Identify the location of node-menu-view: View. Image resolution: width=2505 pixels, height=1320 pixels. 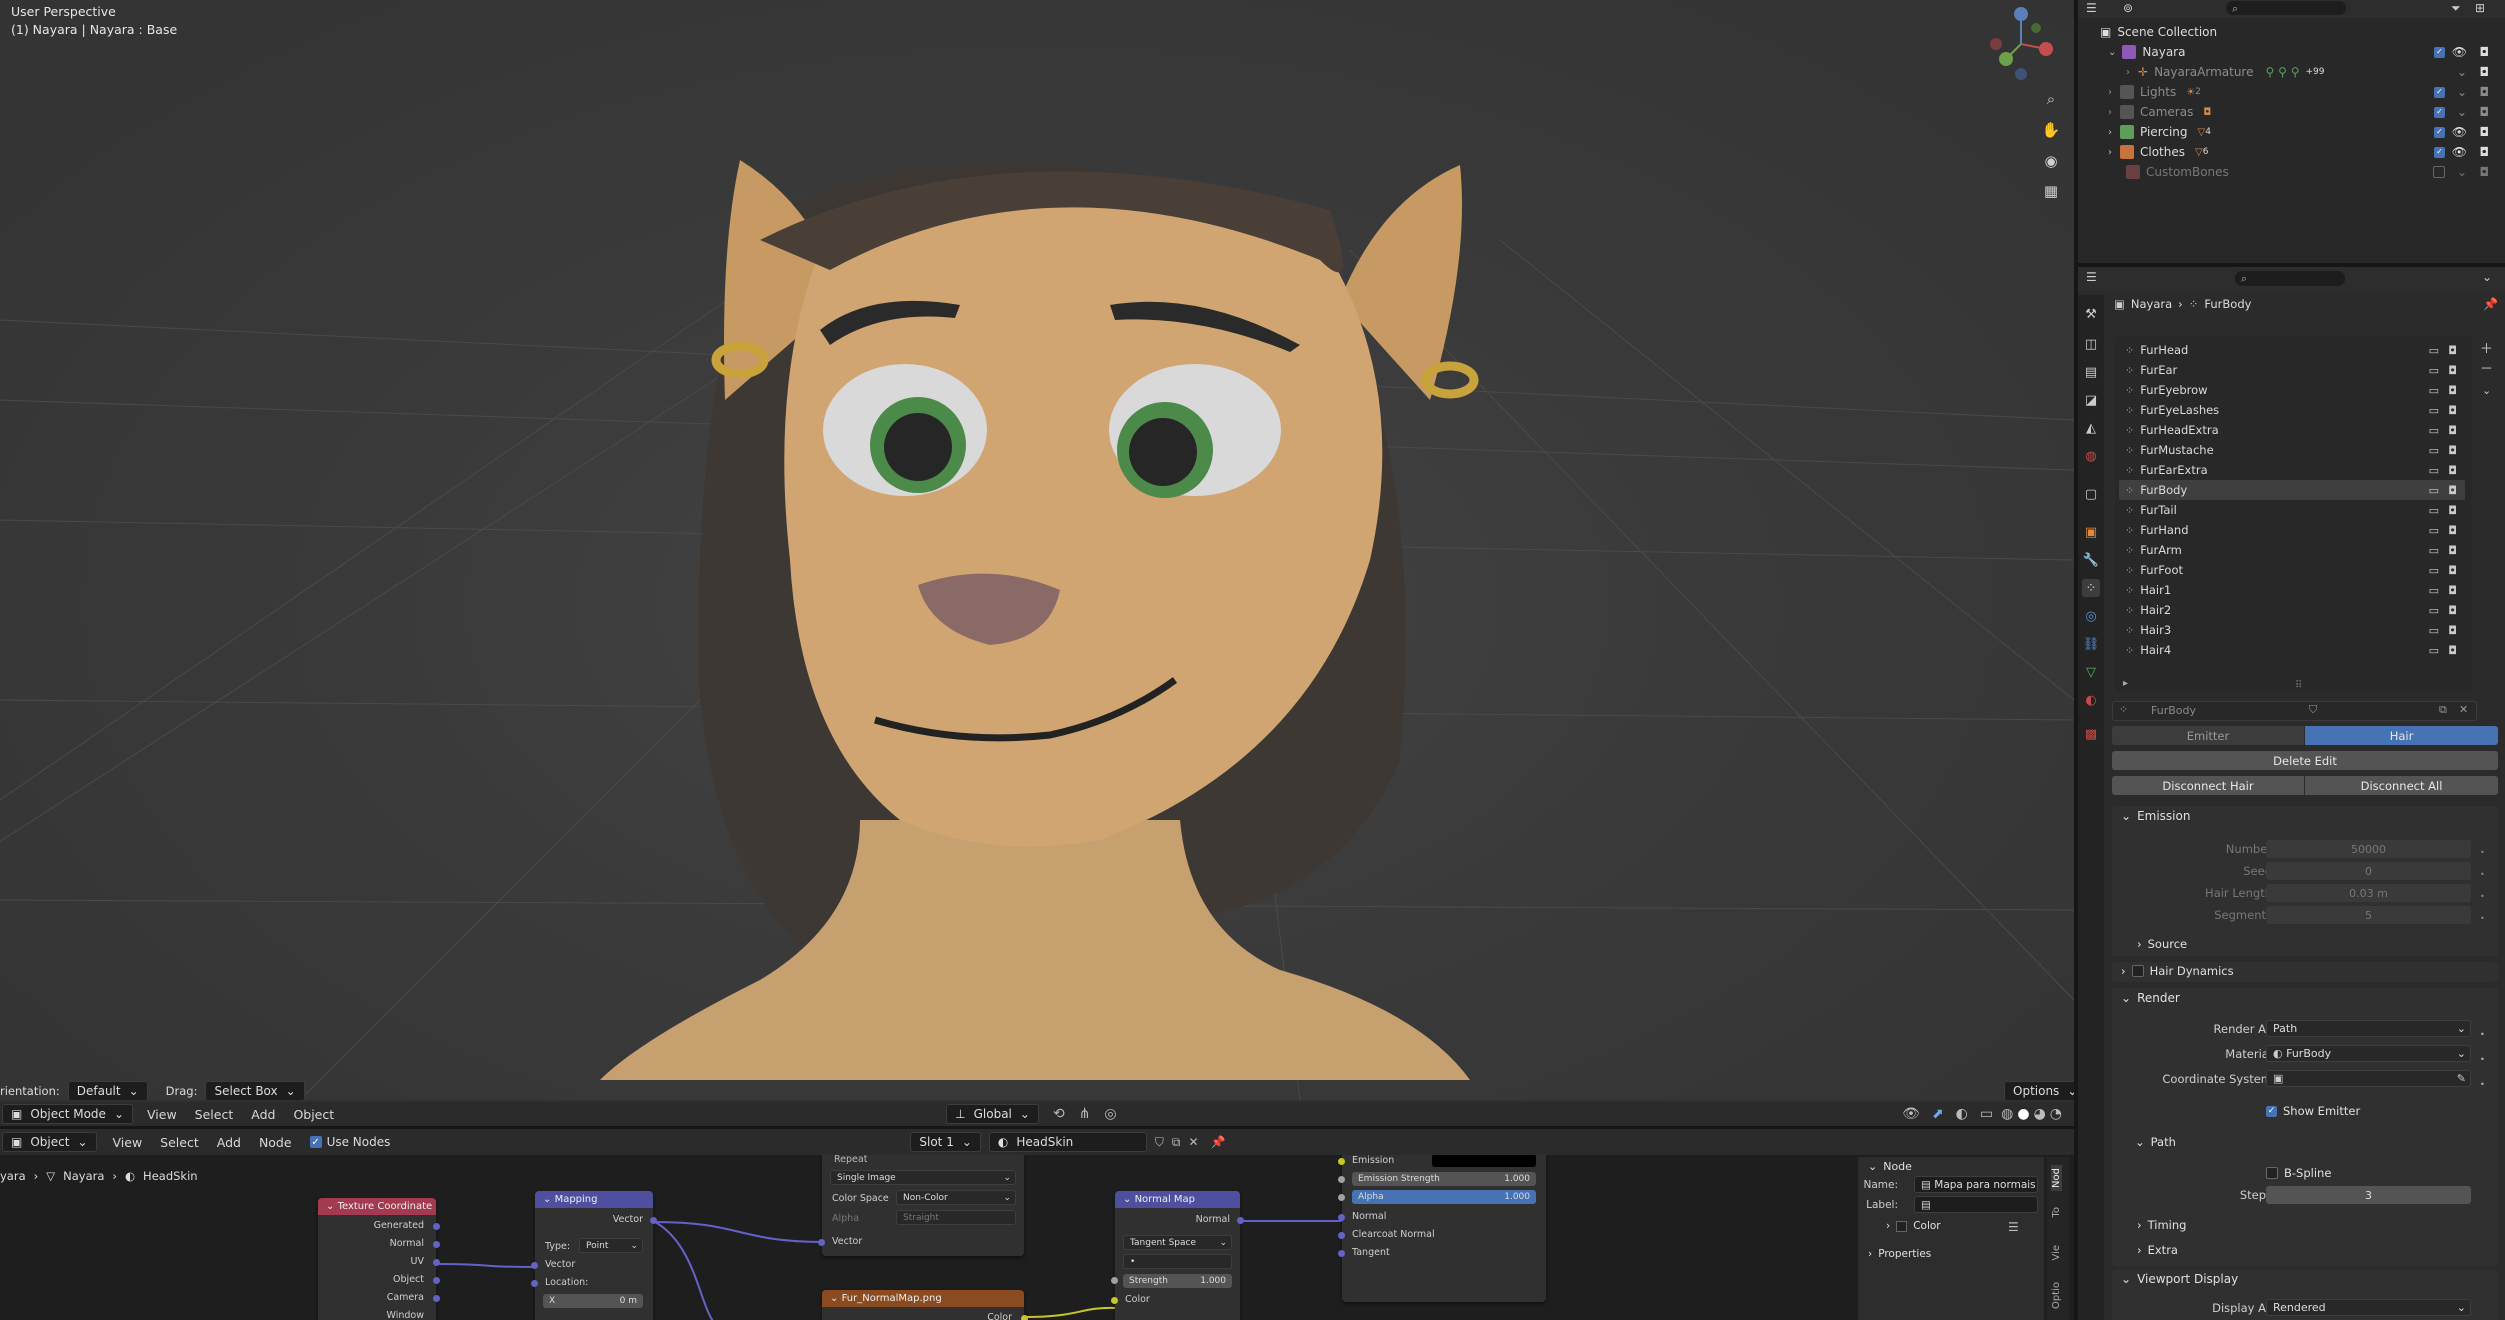
(128, 1142).